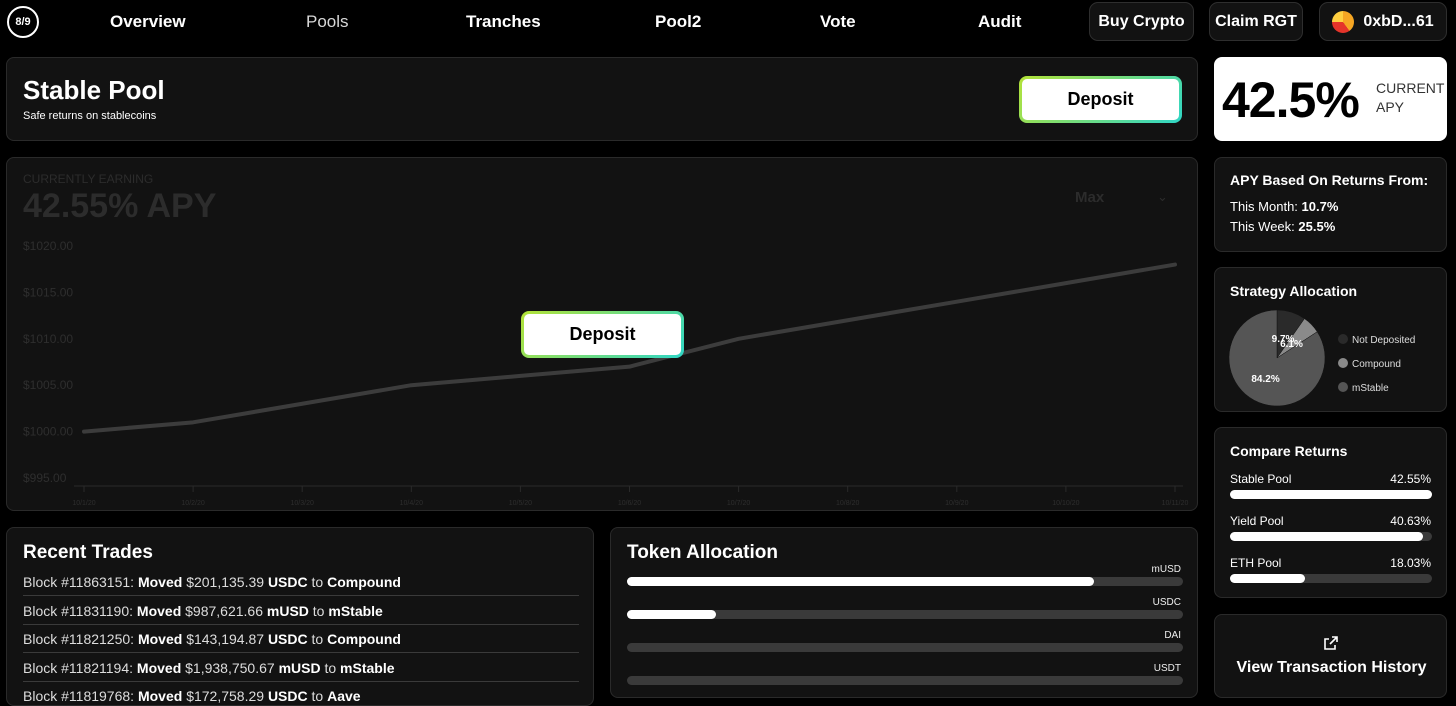  What do you see at coordinates (503, 22) in the screenshot?
I see `nav-tranches: Tranches` at bounding box center [503, 22].